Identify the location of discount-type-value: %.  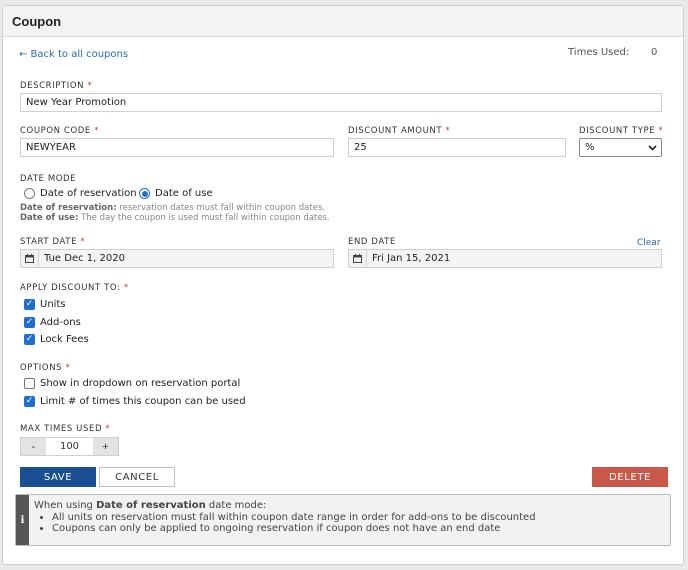
(590, 147).